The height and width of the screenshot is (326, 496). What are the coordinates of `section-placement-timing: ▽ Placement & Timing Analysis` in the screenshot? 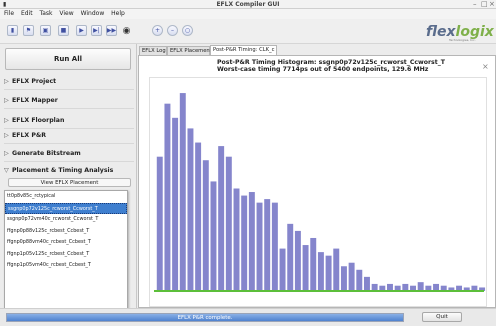 It's located at (69, 171).